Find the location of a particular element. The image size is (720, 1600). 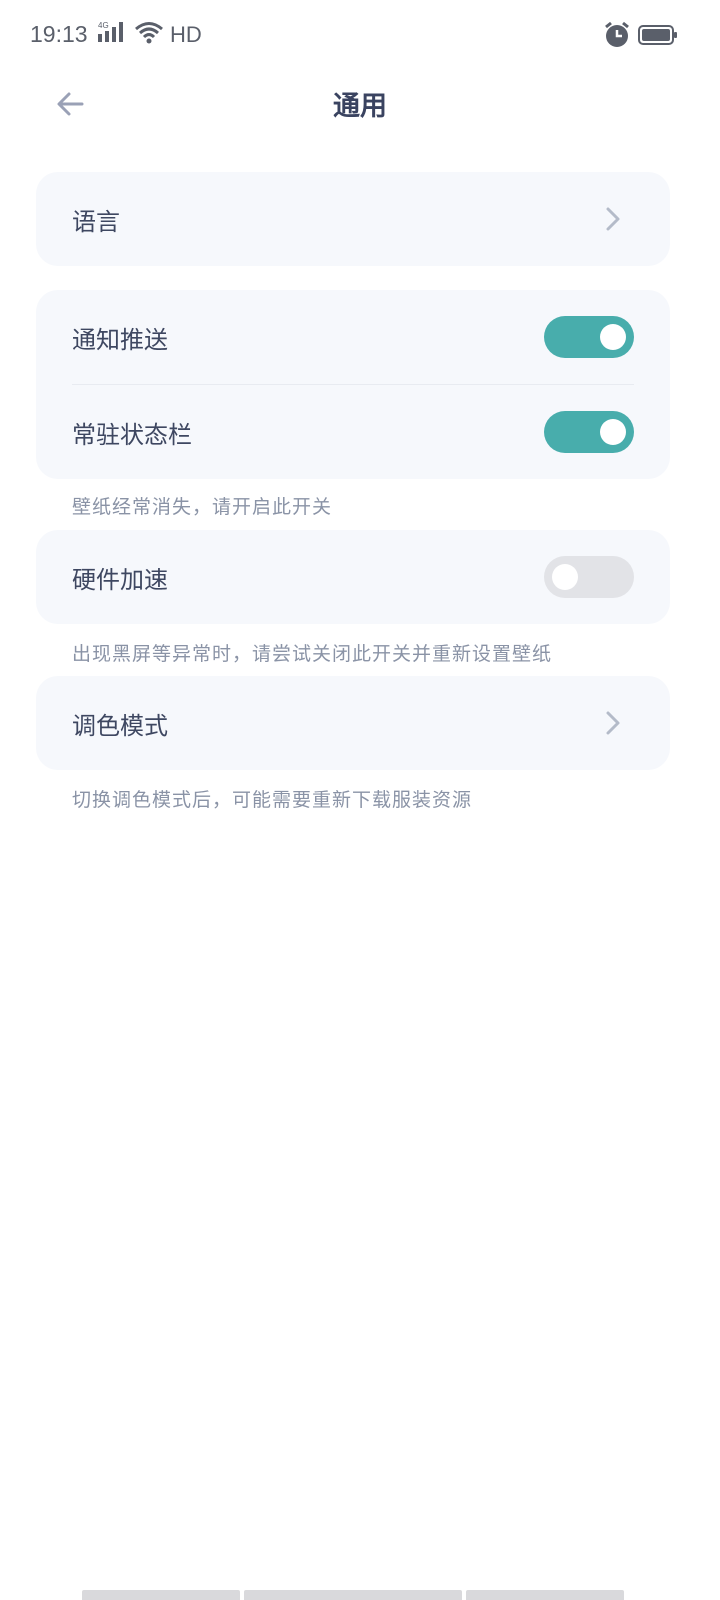

palette-mode-row: 调色模式 is located at coordinates (353, 723).